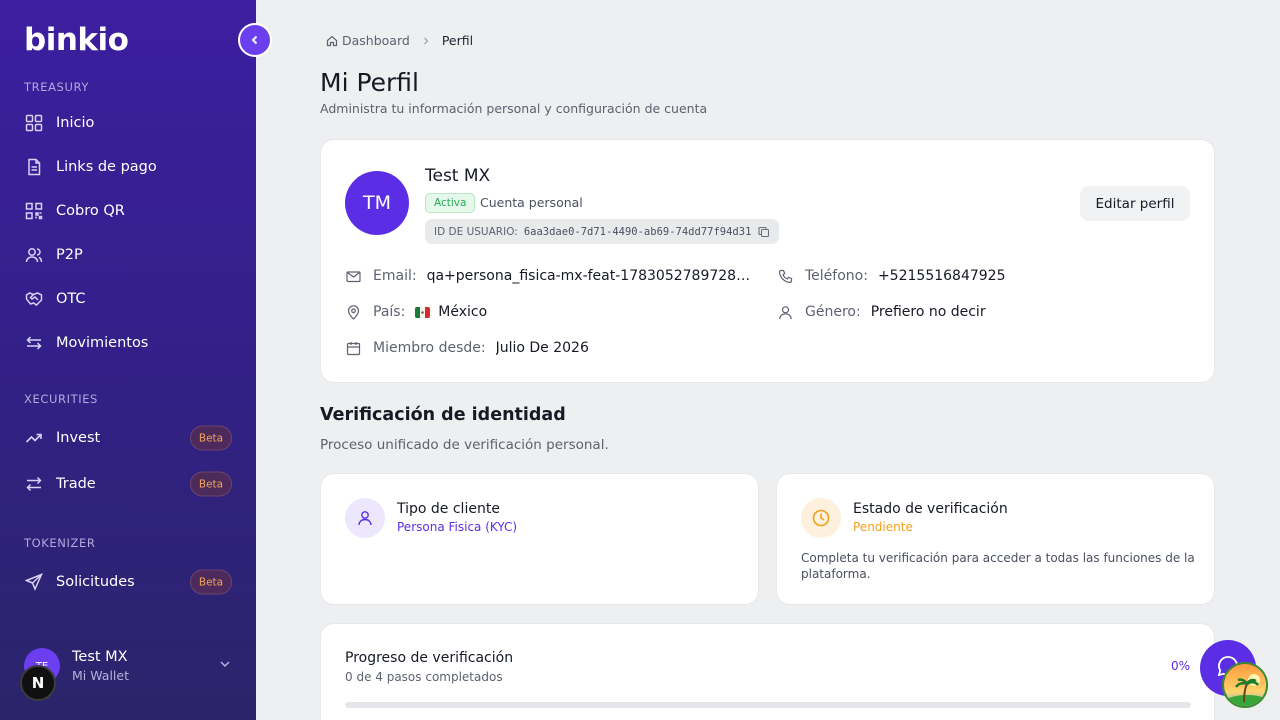 The height and width of the screenshot is (720, 1280). Describe the element at coordinates (457, 40) in the screenshot. I see `breadcrumb-current: Perfil` at that location.